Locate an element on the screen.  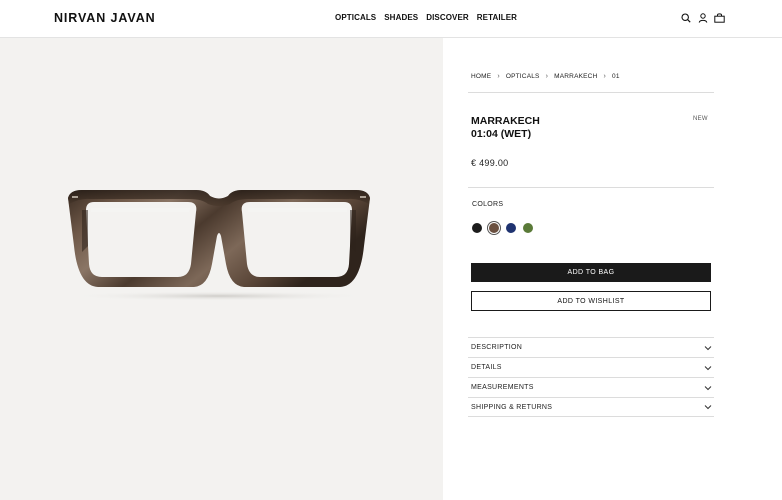
color-swatch-black is located at coordinates (477, 228).